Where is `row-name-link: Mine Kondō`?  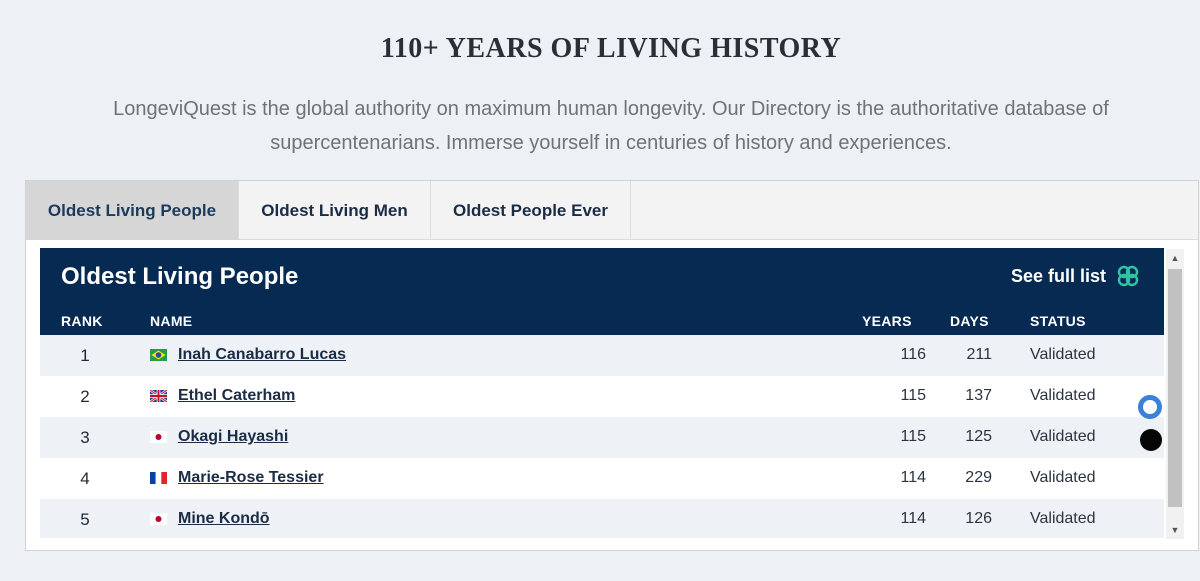 row-name-link: Mine Kondō is located at coordinates (224, 519).